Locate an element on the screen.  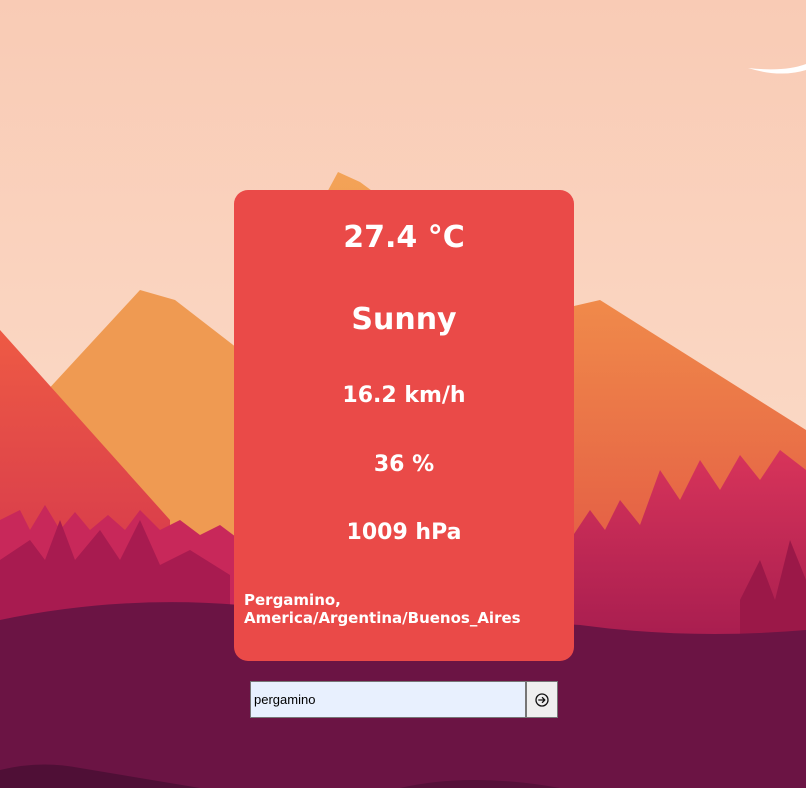
wind-speed-value: 16.2 km/h is located at coordinates (404, 395).